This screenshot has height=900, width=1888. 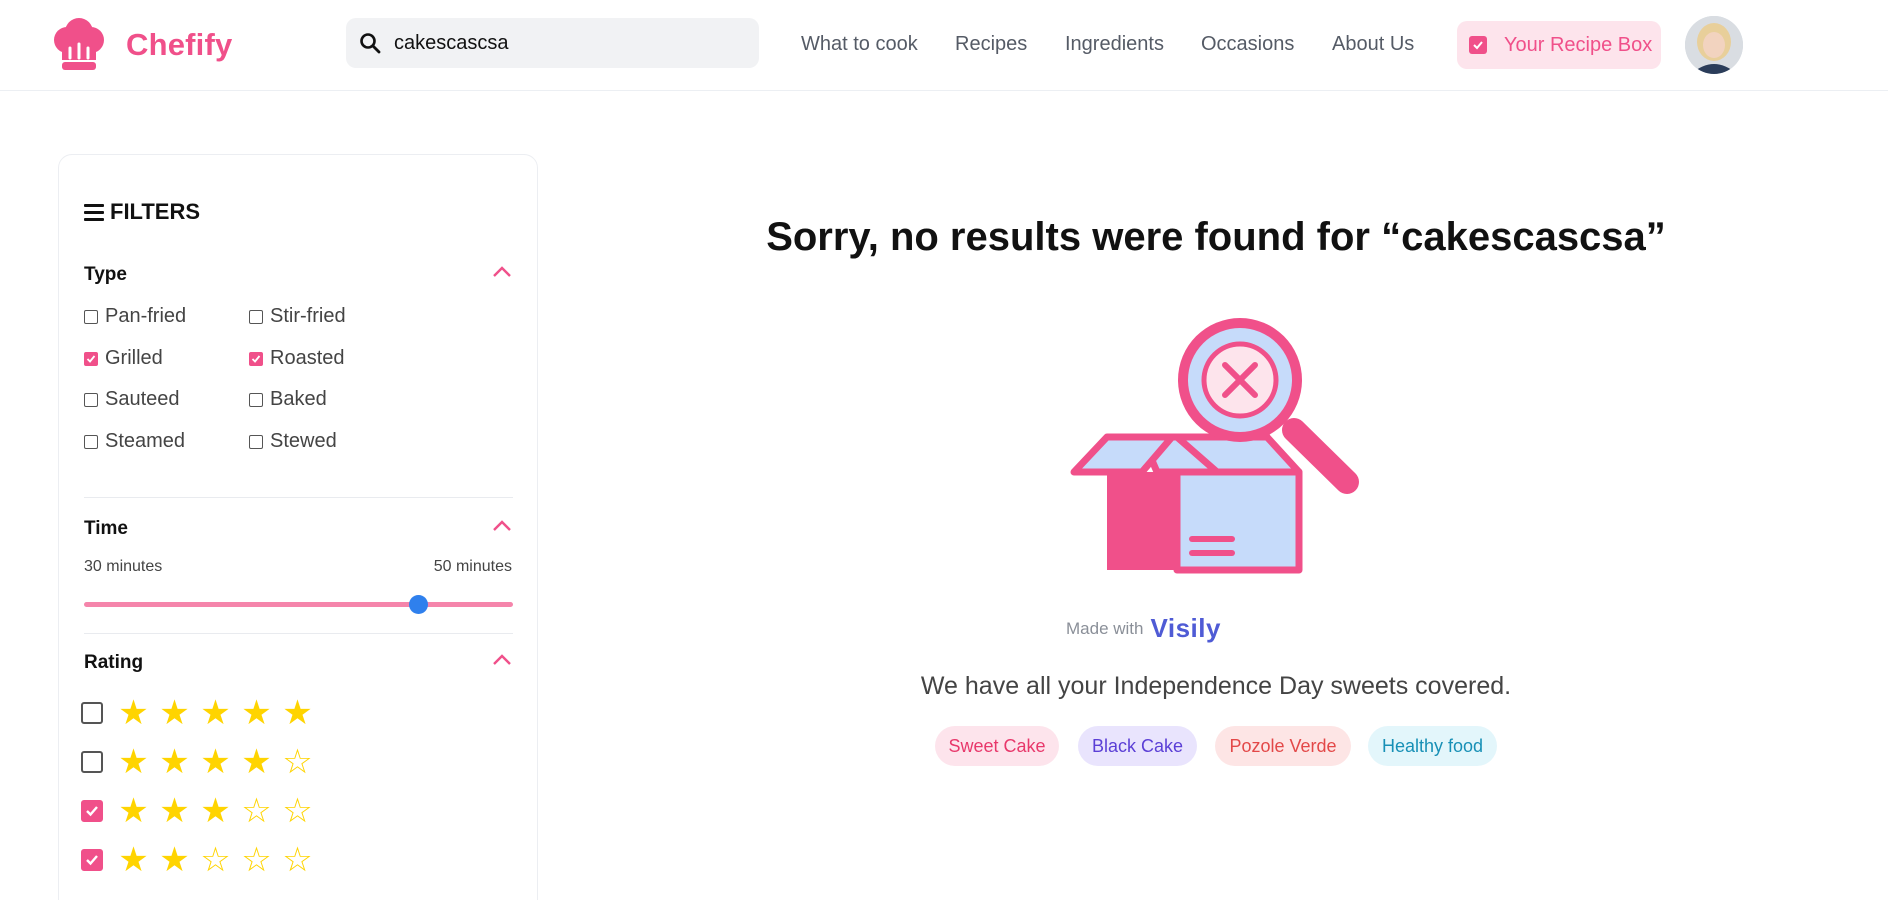 I want to click on option-label: Steamed, so click(x=145, y=441).